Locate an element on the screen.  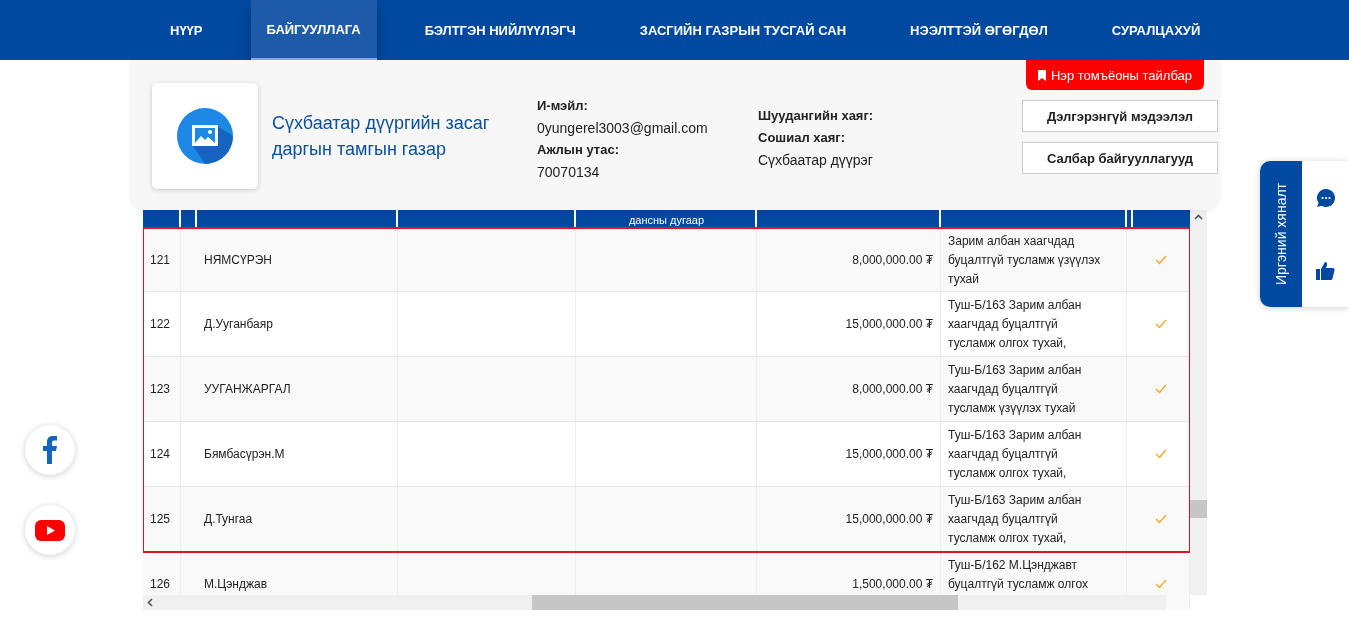
table-cell: Туш-Б/163 Зарим албан хаагчдад буцалтгүй тусламж үзүүлэх тухай is located at coordinates (1034, 389).